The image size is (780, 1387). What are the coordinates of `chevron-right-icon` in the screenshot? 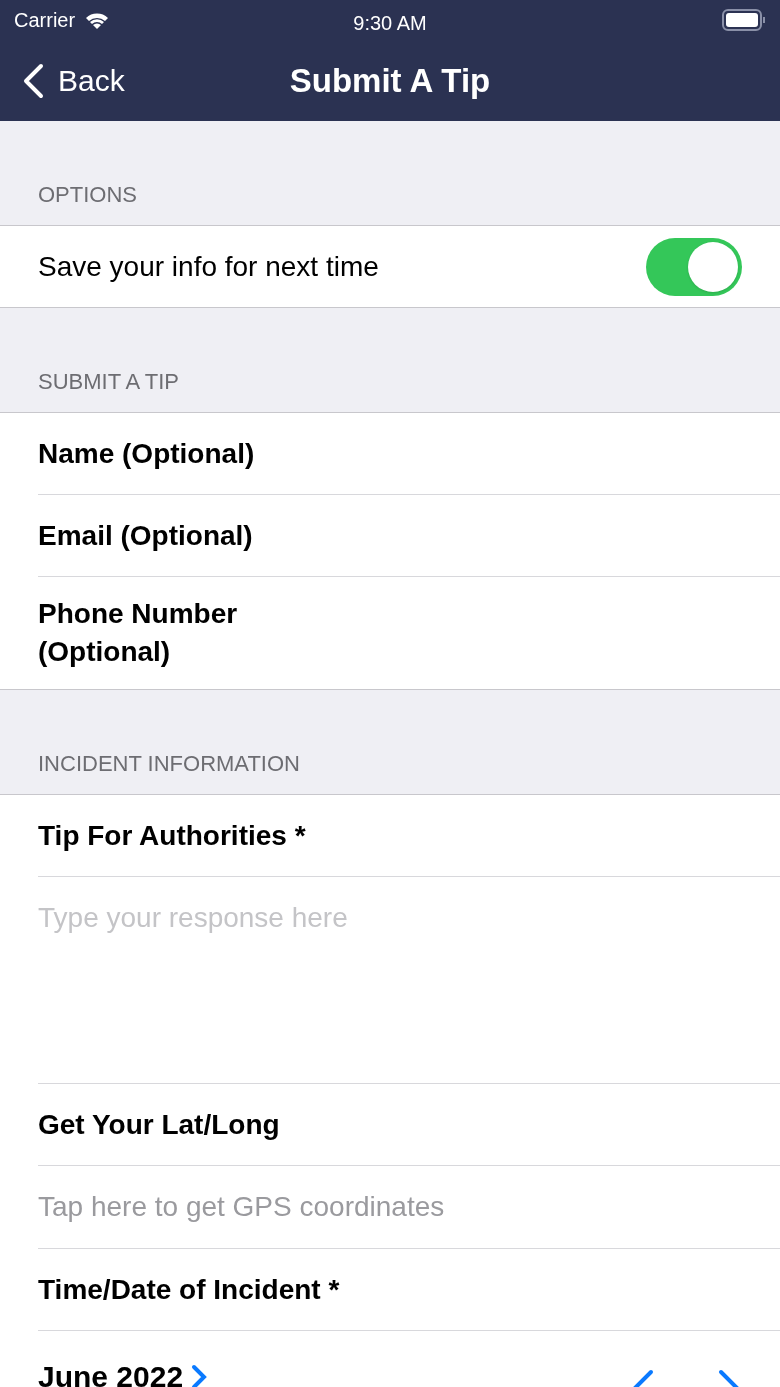 It's located at (199, 1375).